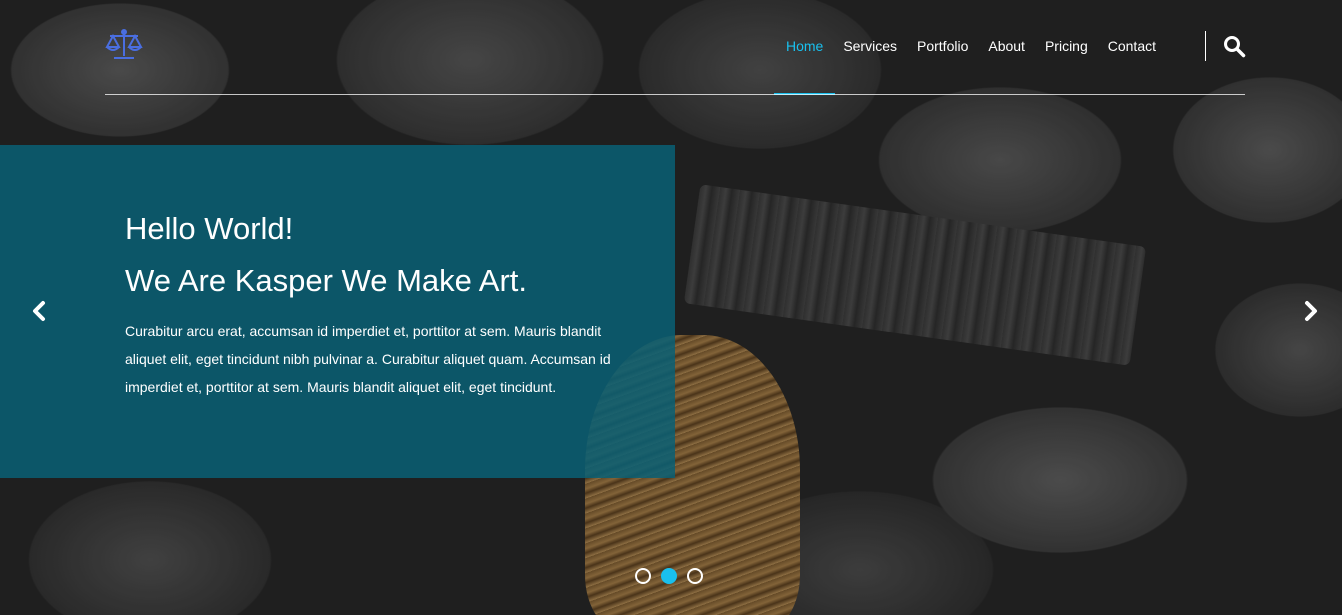 The height and width of the screenshot is (615, 1342). What do you see at coordinates (942, 47) in the screenshot?
I see `nav-portfolio: Portfolio` at bounding box center [942, 47].